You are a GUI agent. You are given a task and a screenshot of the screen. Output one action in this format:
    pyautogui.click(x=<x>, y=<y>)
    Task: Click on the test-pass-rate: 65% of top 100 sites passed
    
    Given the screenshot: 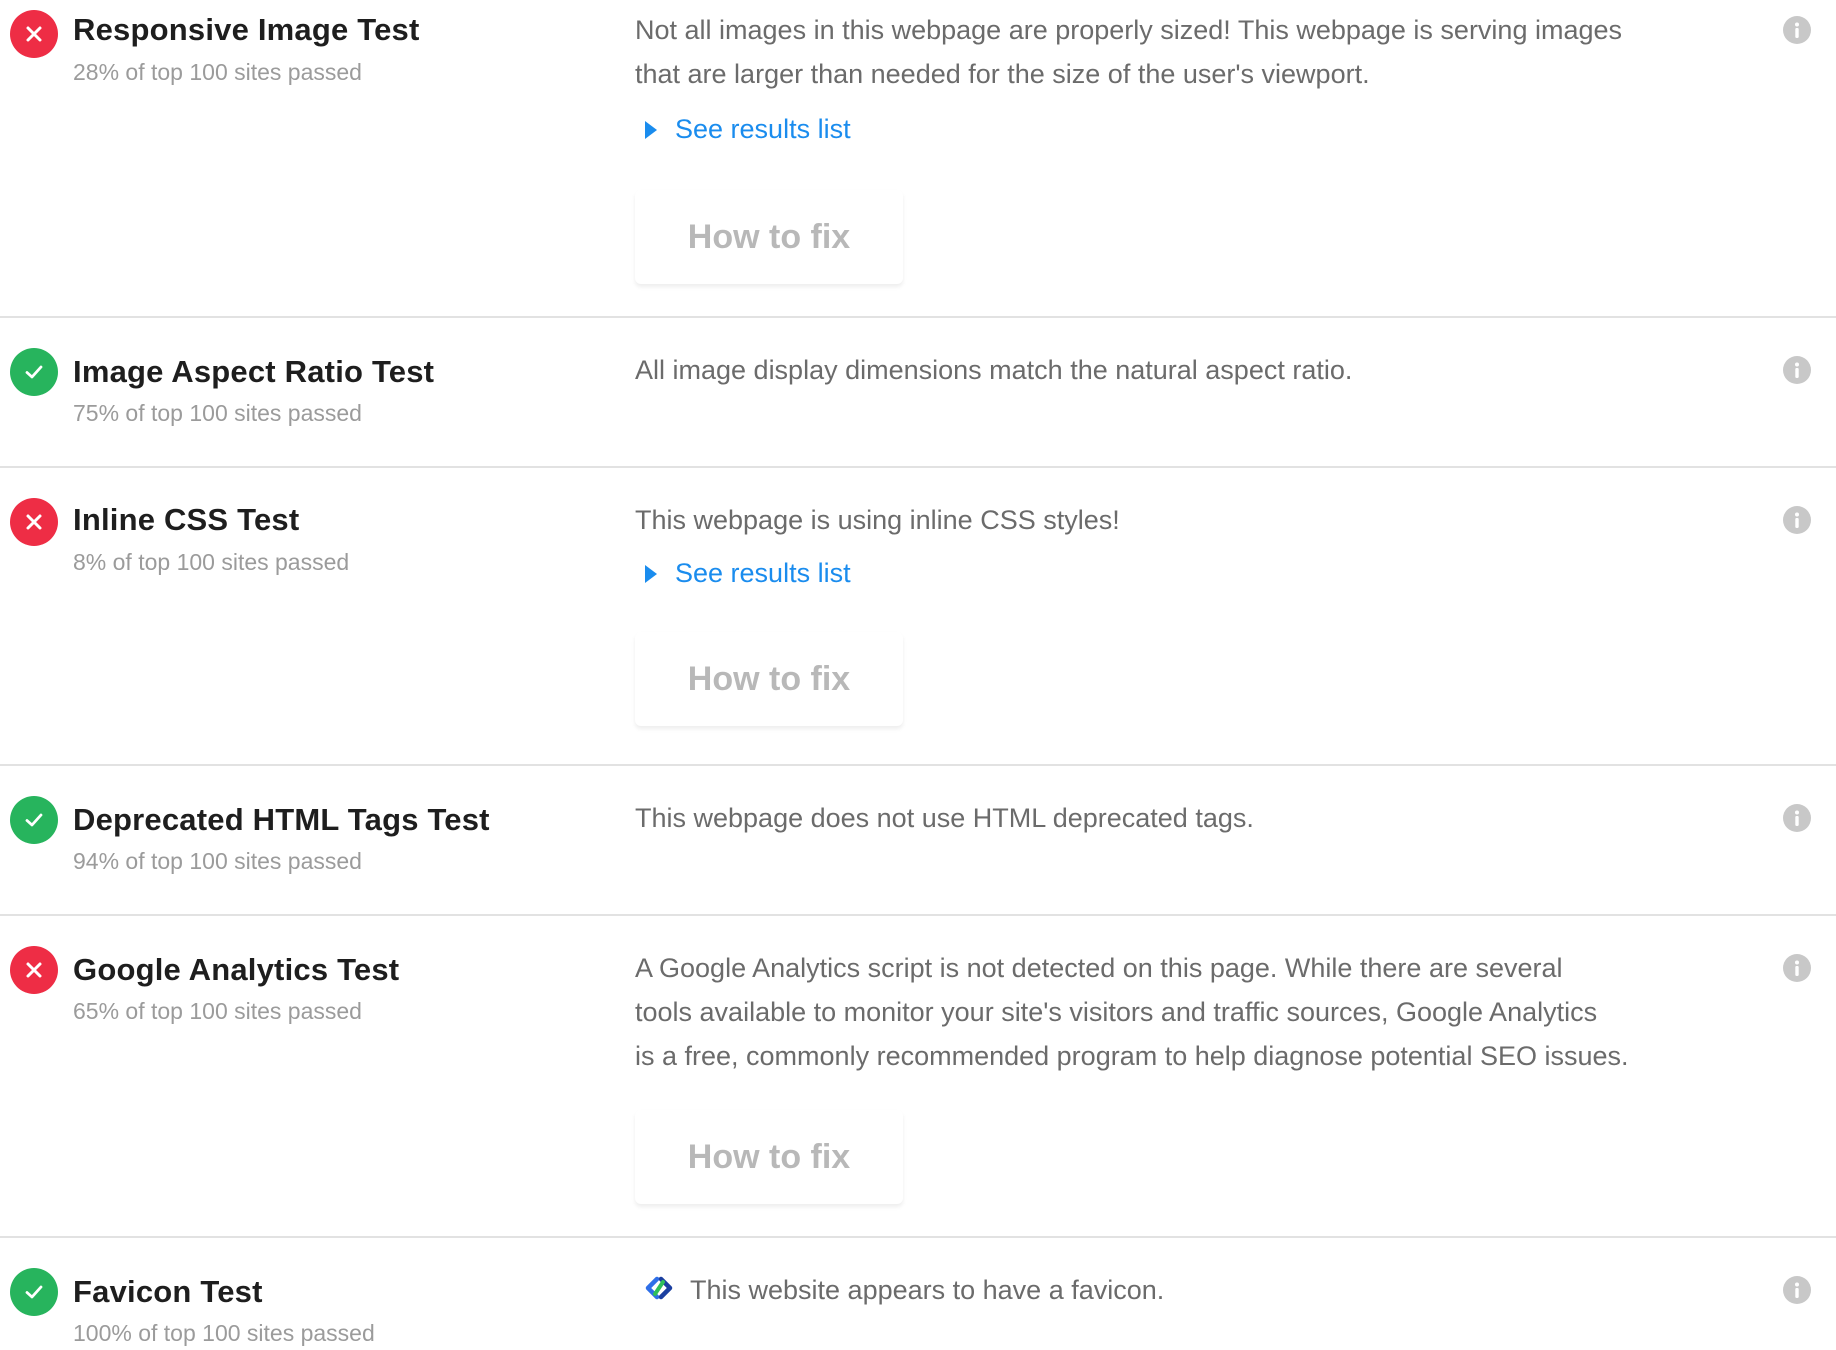 What is the action you would take?
    pyautogui.click(x=217, y=1011)
    